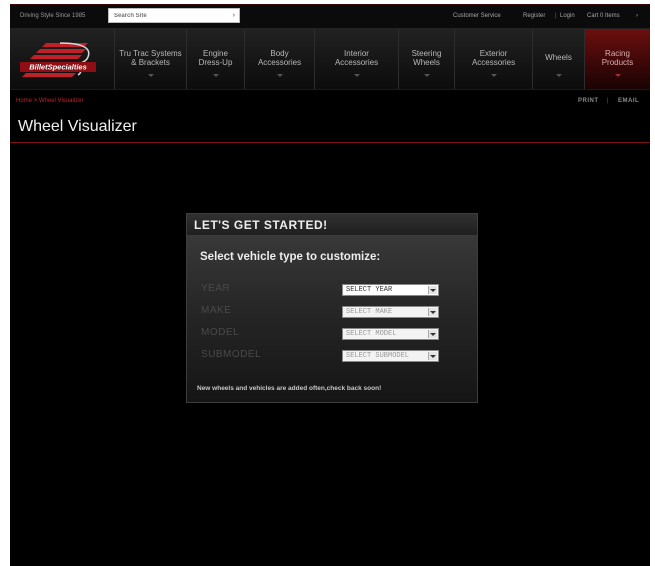  Describe the element at coordinates (77, 126) in the screenshot. I see `page-title: Wheel Visualizer` at that location.